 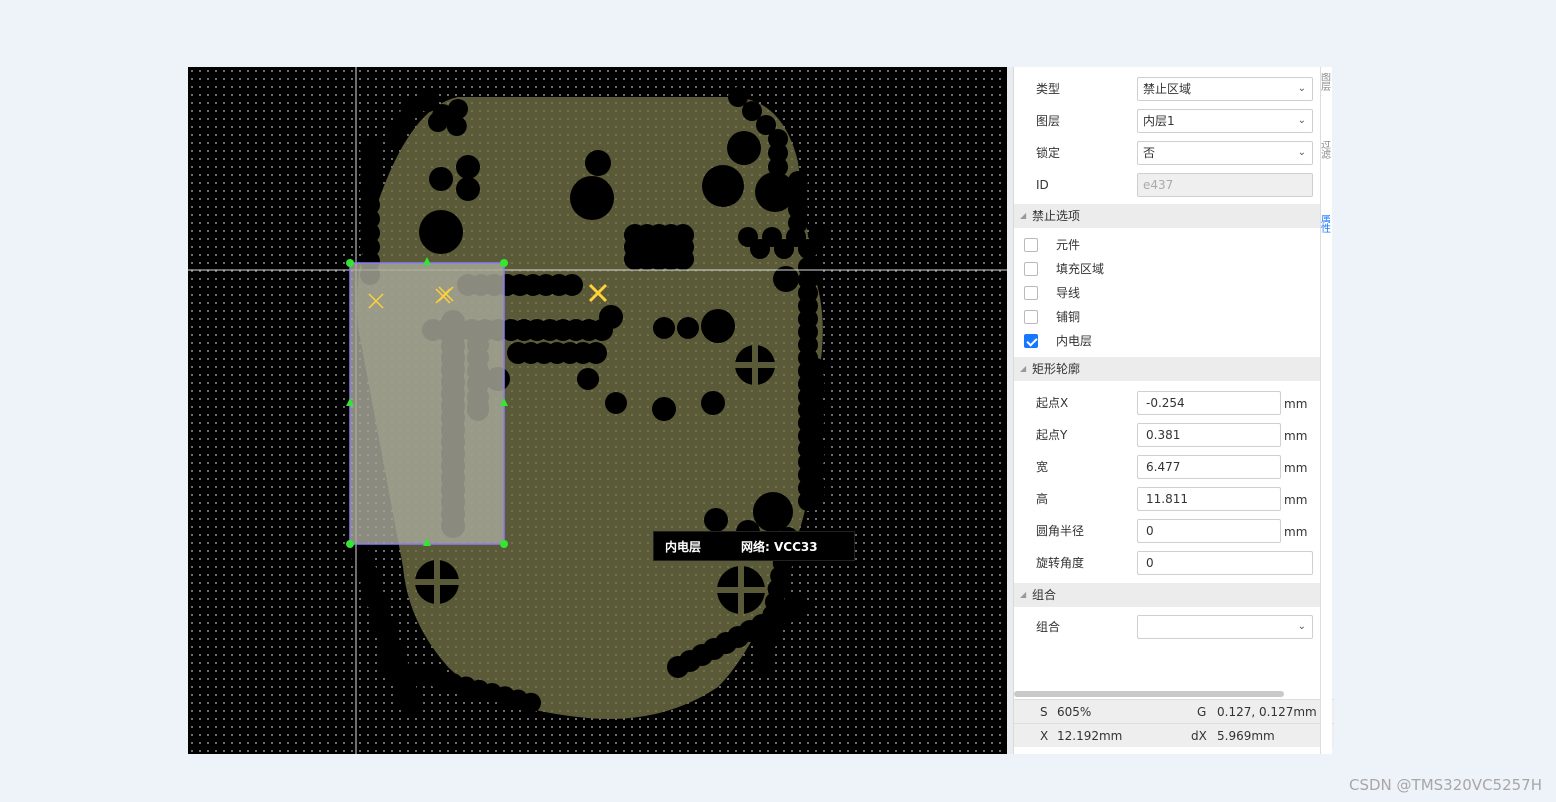 I want to click on section-forbid-options: ◢ 禁止选项, so click(x=1167, y=216).